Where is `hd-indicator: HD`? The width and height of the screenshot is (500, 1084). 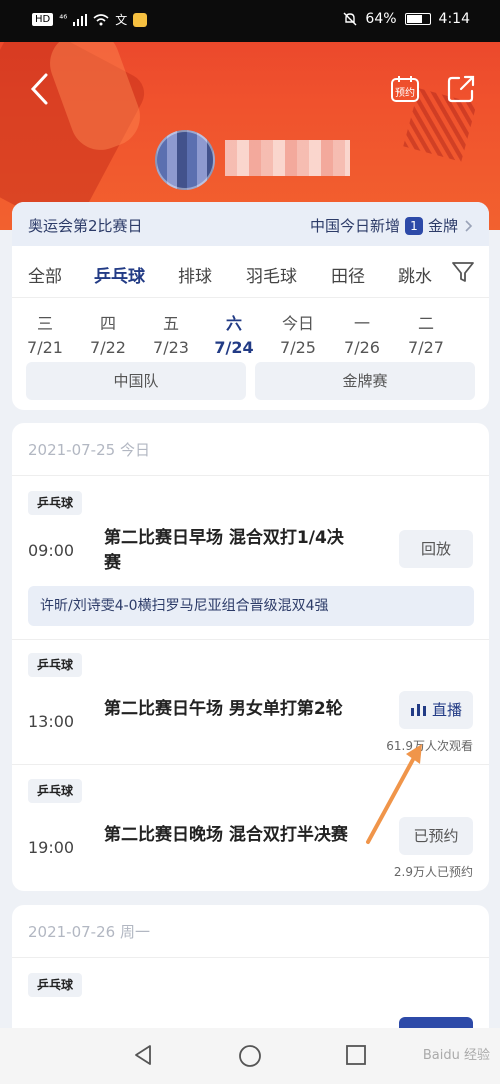
hd-indicator: HD is located at coordinates (43, 19).